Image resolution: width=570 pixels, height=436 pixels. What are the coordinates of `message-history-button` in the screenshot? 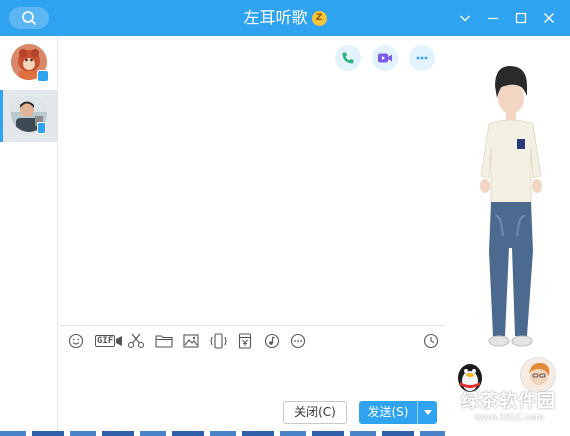 It's located at (431, 341).